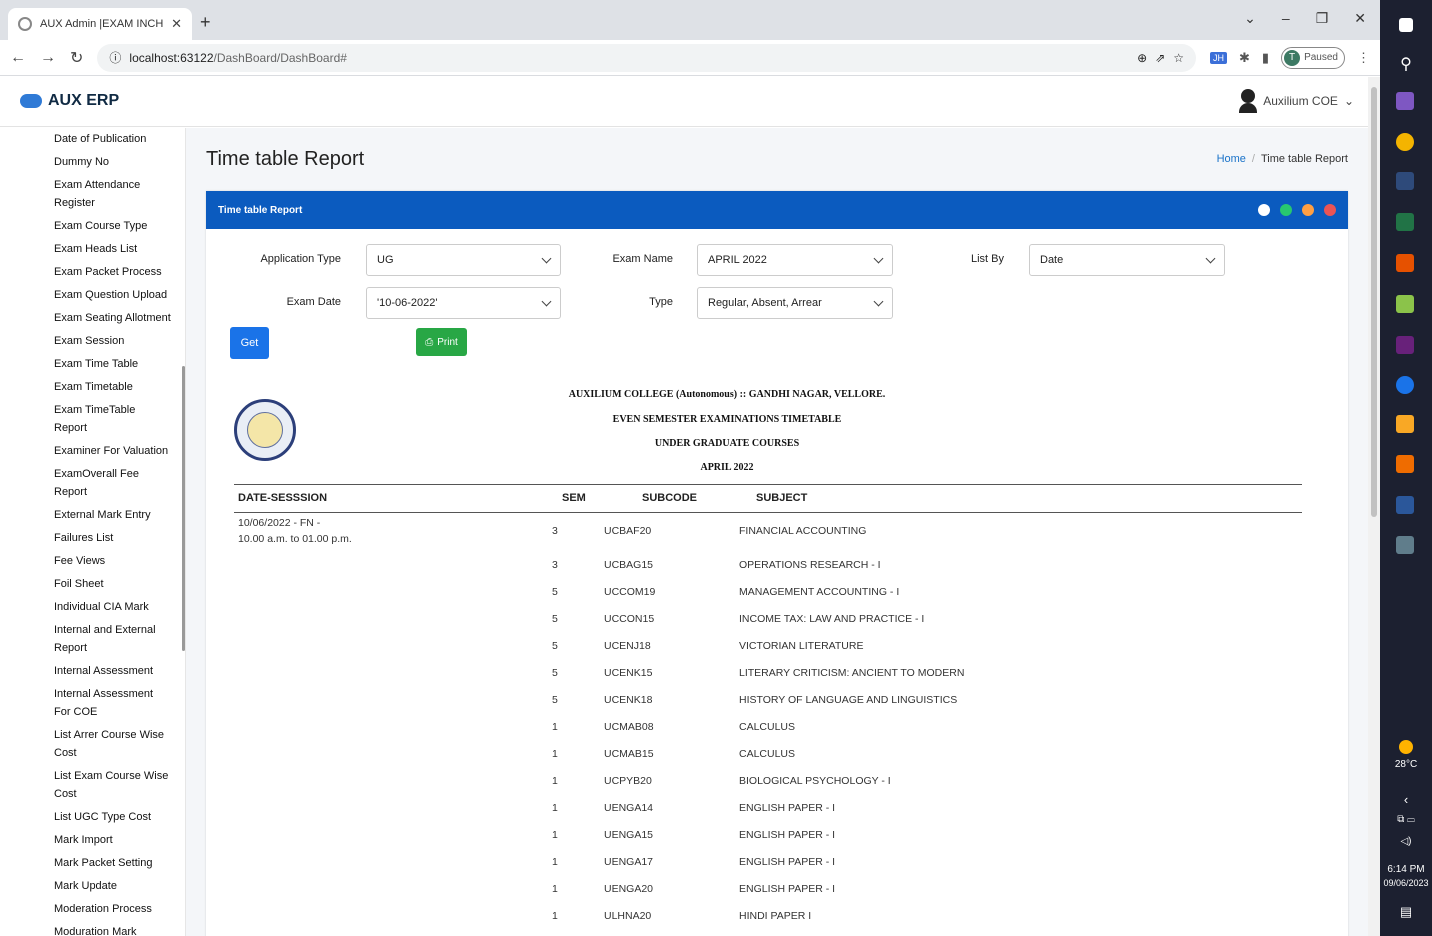 The image size is (1432, 936). What do you see at coordinates (69, 101) in the screenshot?
I see `brand: AUX ERP` at bounding box center [69, 101].